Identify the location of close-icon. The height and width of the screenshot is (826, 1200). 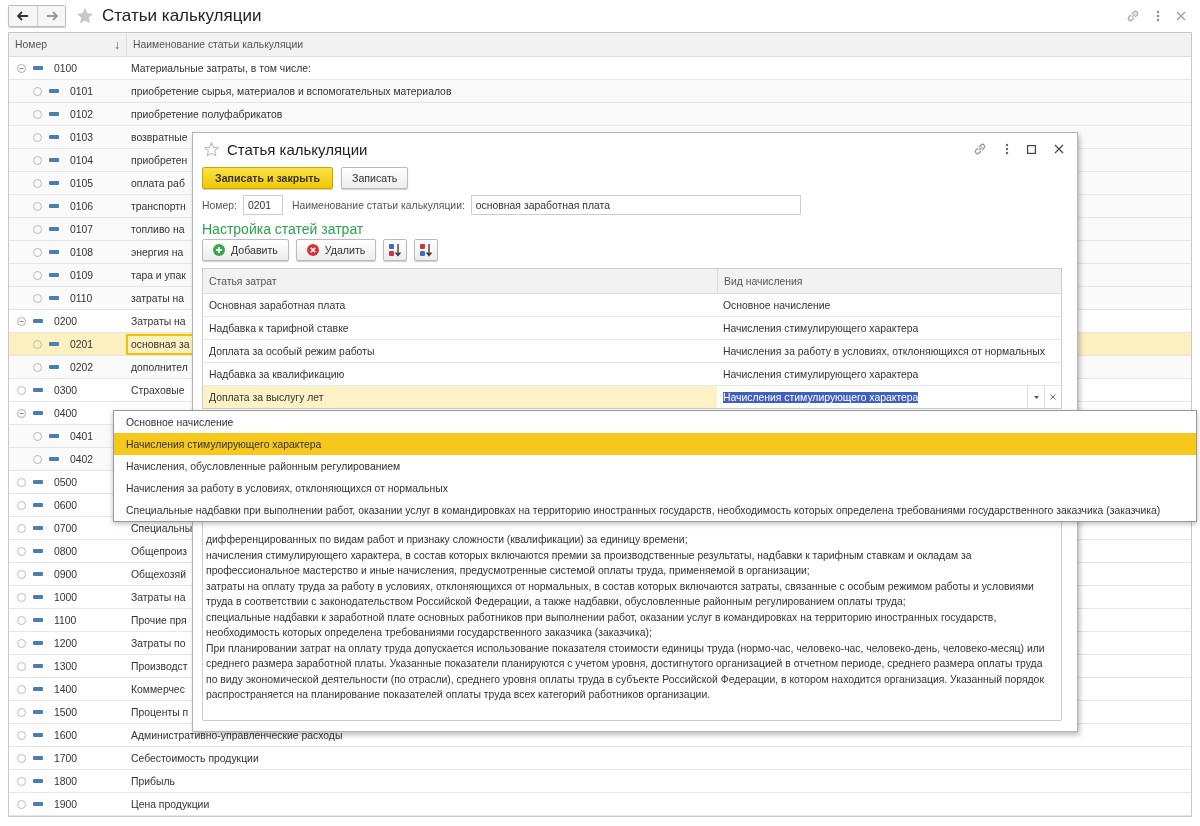
(1059, 149).